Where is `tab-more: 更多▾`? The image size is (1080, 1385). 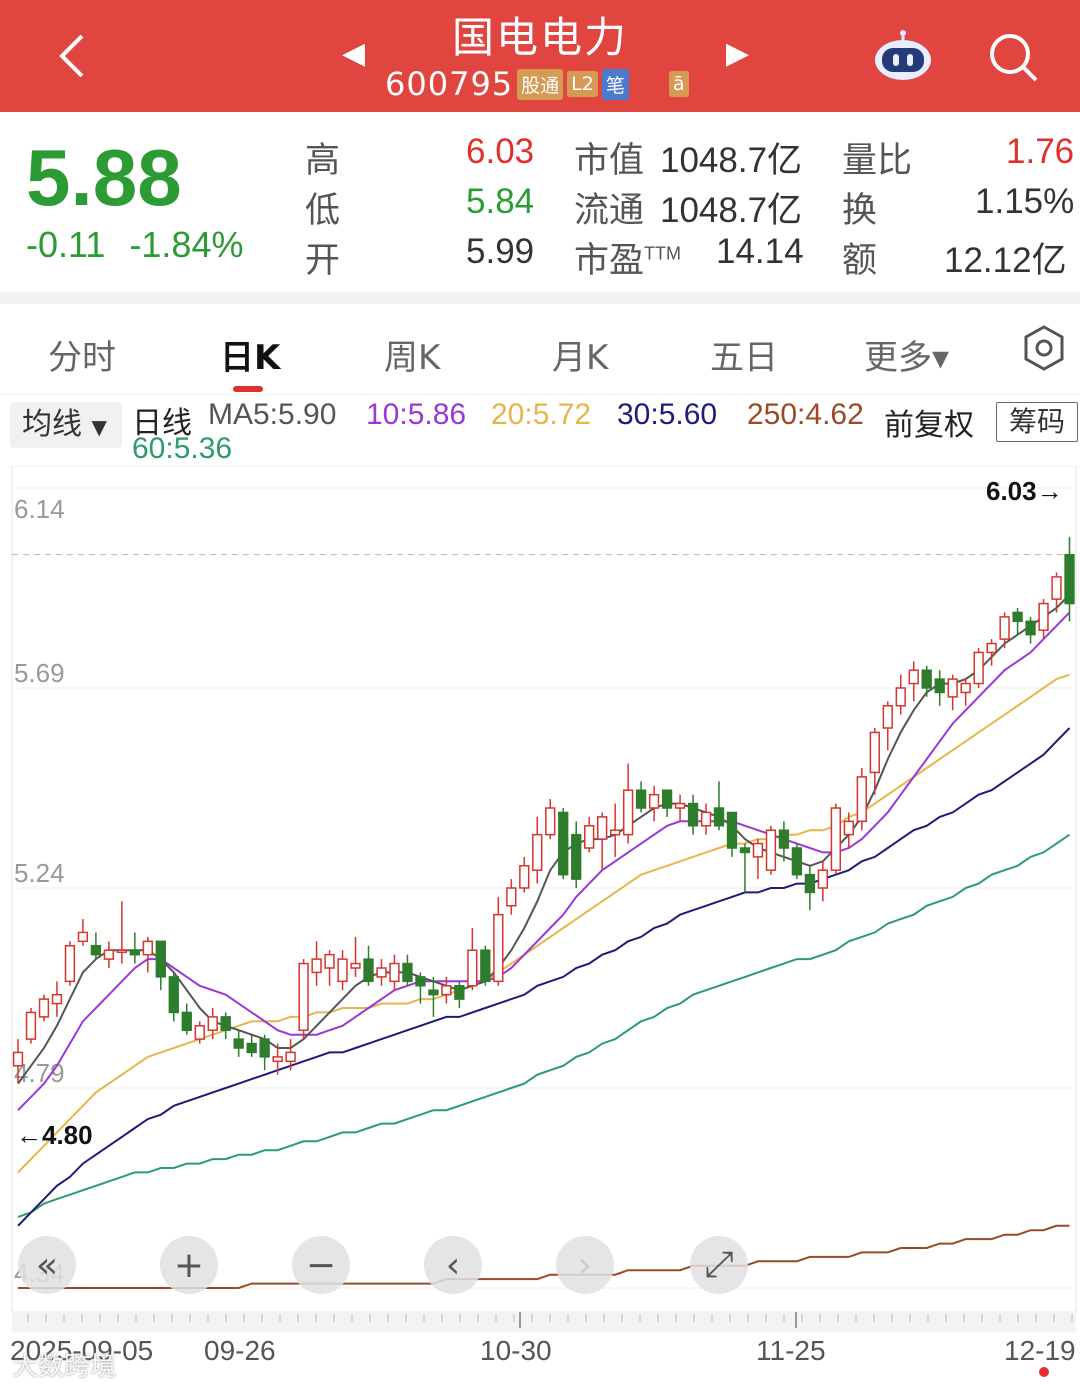
tab-more: 更多▾ is located at coordinates (906, 354).